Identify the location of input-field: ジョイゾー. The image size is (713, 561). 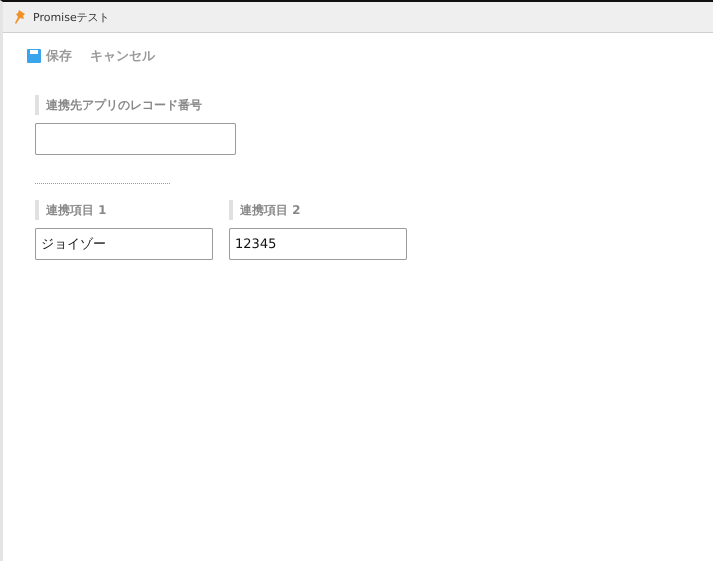
(124, 244).